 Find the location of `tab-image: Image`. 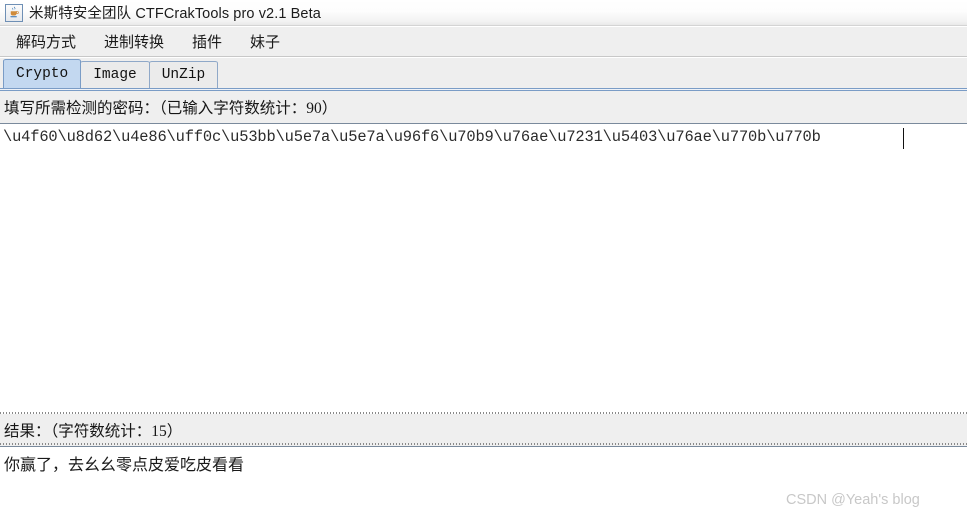

tab-image: Image is located at coordinates (115, 74).